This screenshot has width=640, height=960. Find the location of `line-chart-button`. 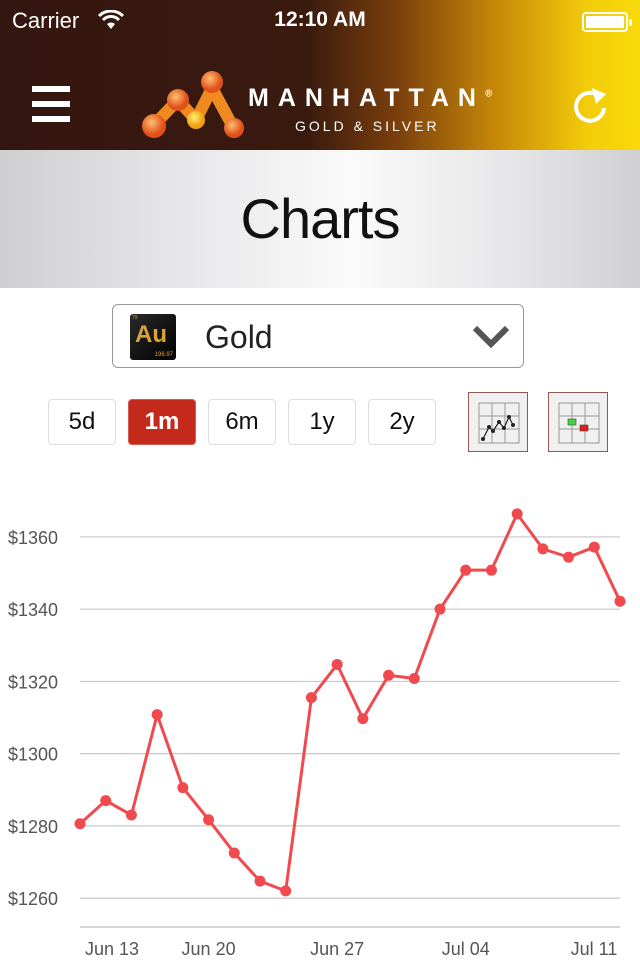

line-chart-button is located at coordinates (498, 422).